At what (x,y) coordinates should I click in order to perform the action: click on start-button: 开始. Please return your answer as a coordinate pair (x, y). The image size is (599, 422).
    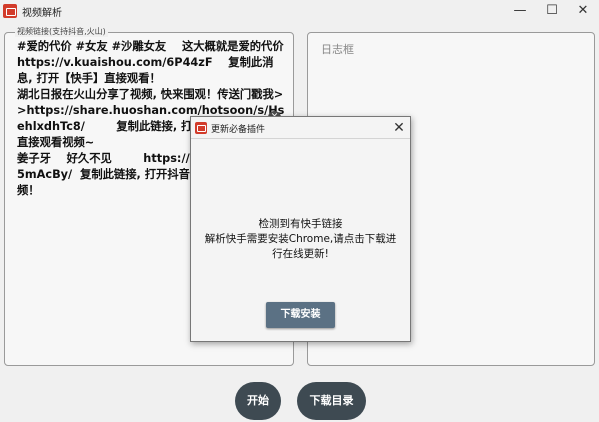
    Looking at the image, I should click on (258, 401).